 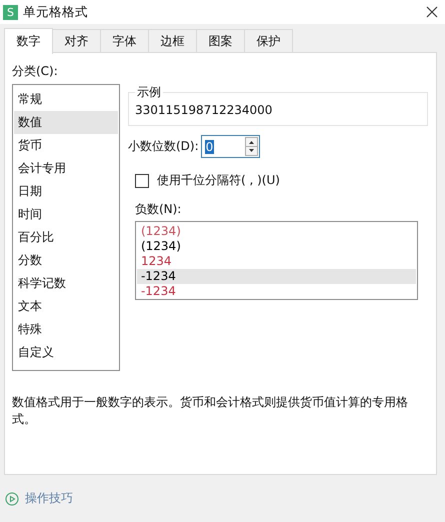 I want to click on category-item: 时间, so click(x=66, y=214).